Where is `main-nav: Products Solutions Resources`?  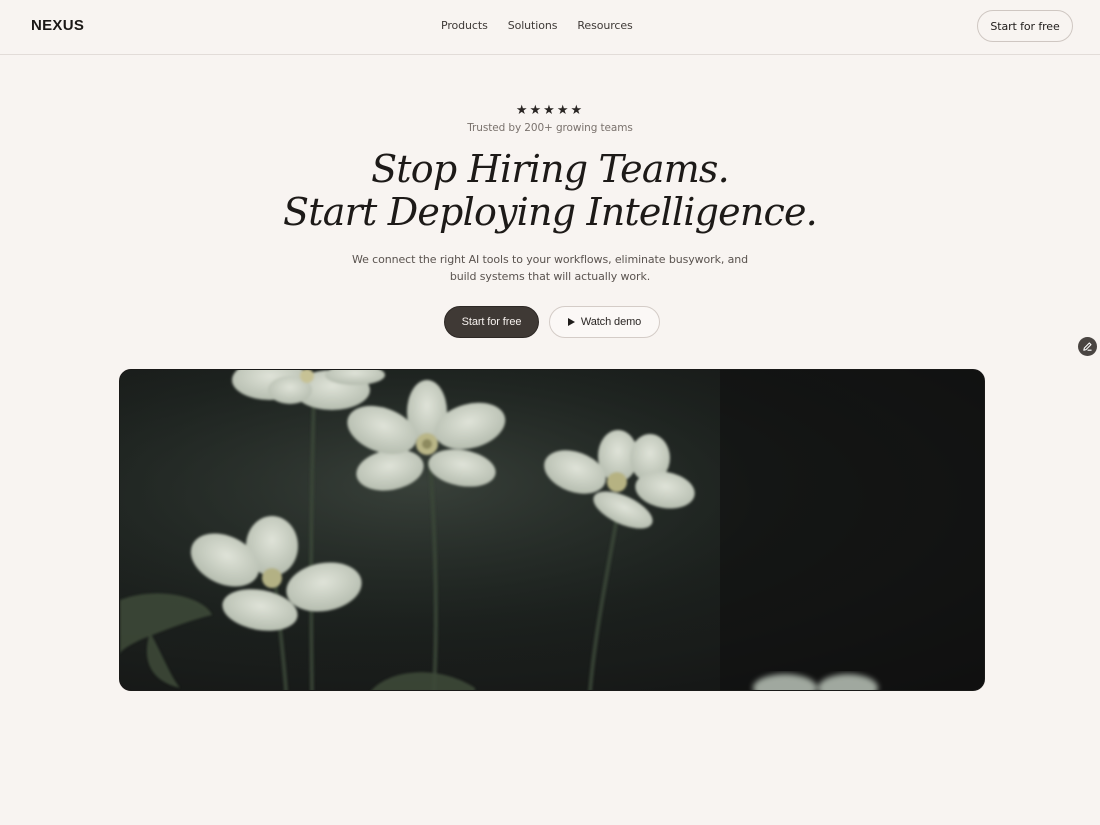 main-nav: Products Solutions Resources is located at coordinates (537, 25).